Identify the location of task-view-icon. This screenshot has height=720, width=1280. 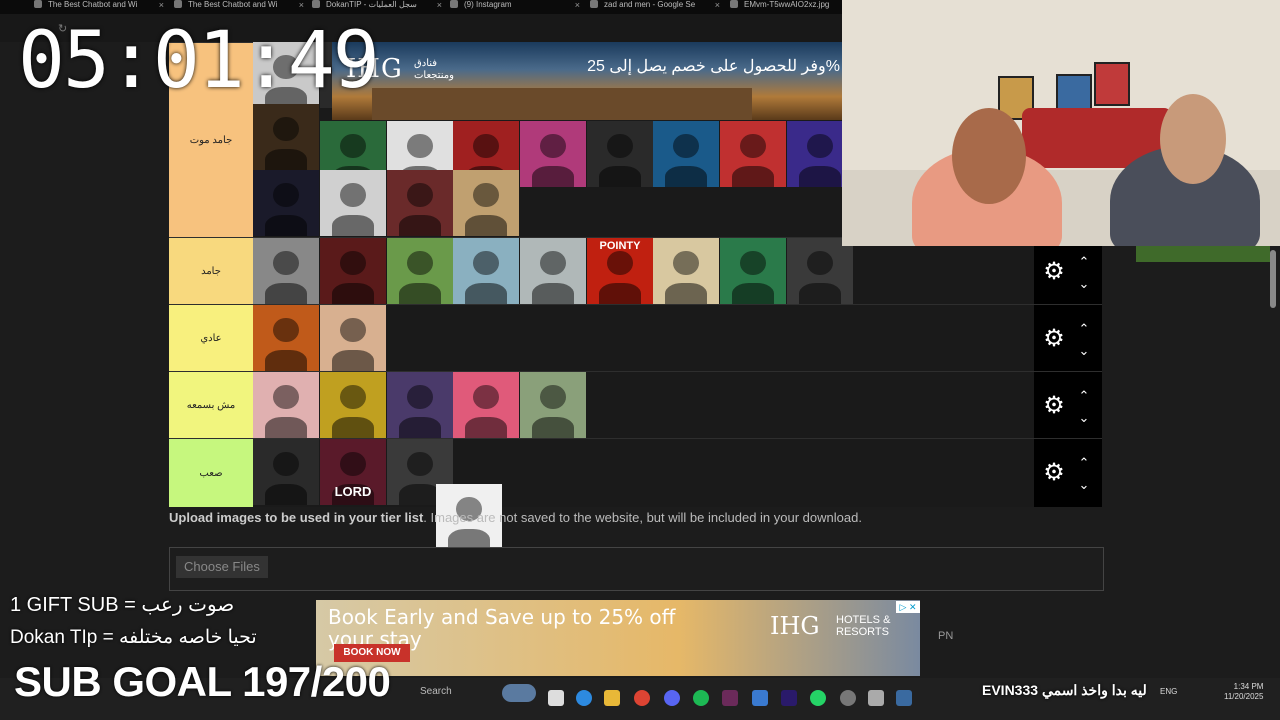
(556, 698).